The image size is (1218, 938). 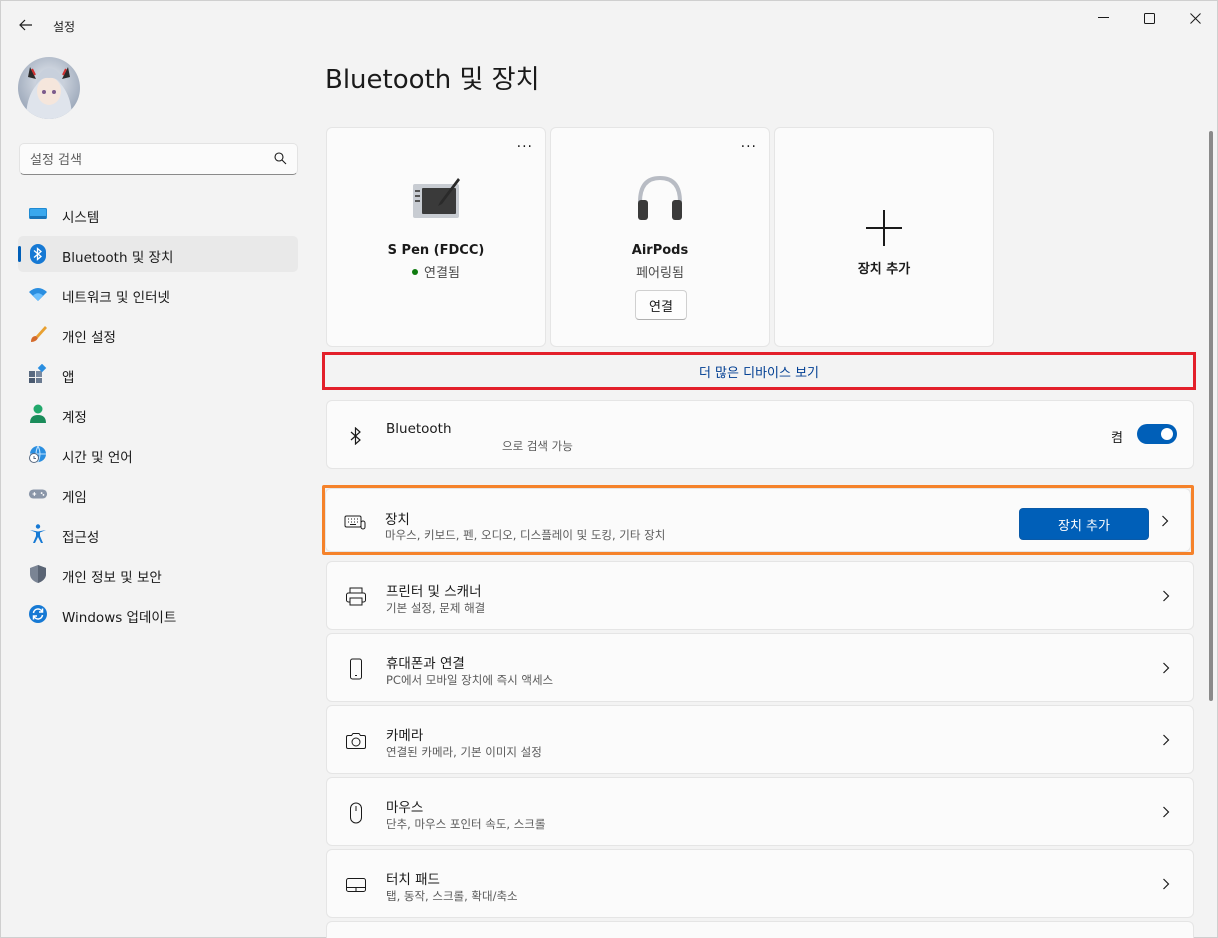 What do you see at coordinates (158, 574) in the screenshot?
I see `sidebar-item-privacy: 개인 정보 및 보안` at bounding box center [158, 574].